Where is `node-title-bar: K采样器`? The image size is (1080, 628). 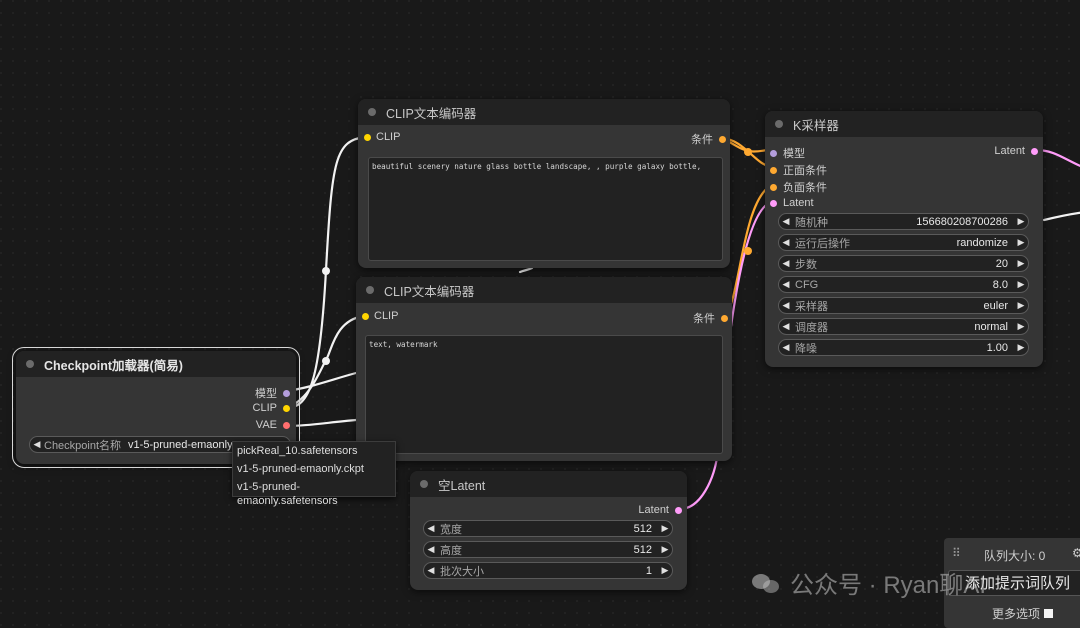
node-title-bar: K采样器 is located at coordinates (904, 124).